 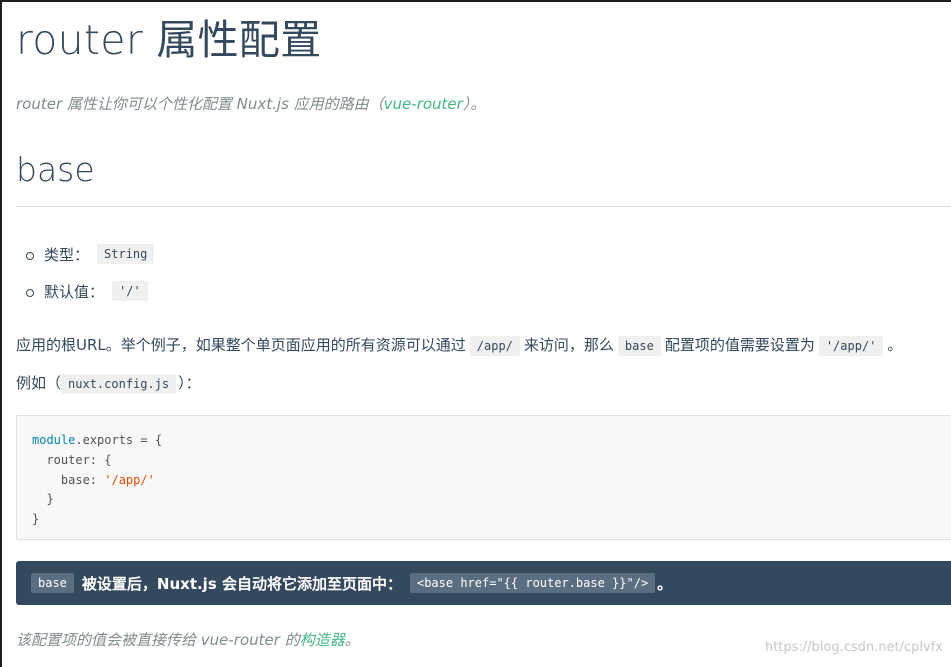 I want to click on tip-text: 被设置后，Nuxt.js 会自动将它添加至页面中：, so click(x=241, y=583).